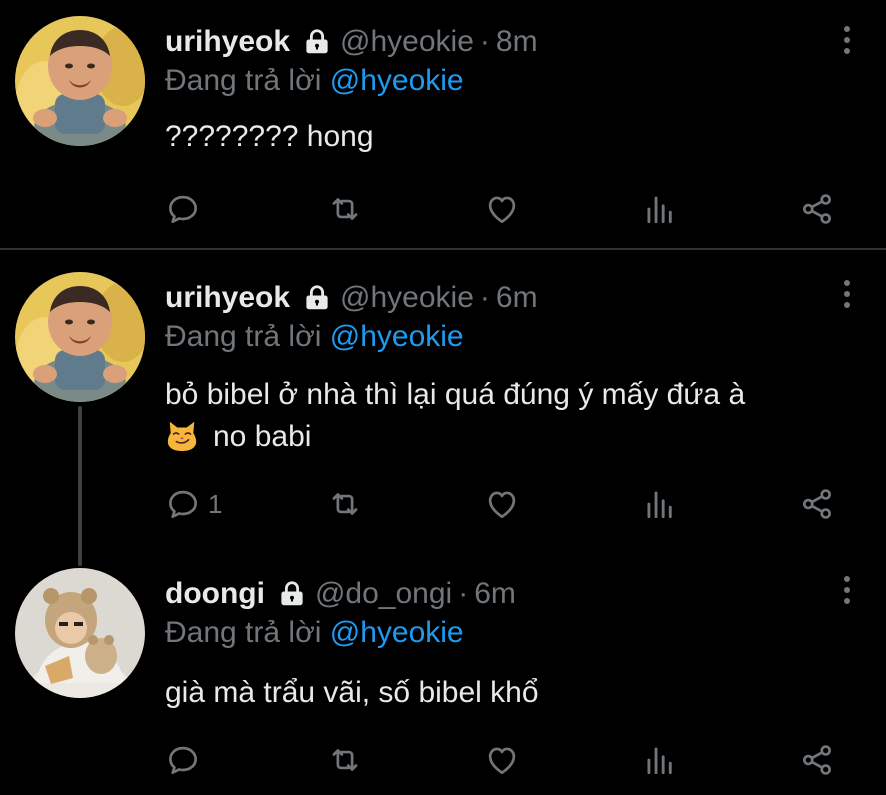  What do you see at coordinates (510, 437) in the screenshot?
I see `tweet-text-line: no babi` at bounding box center [510, 437].